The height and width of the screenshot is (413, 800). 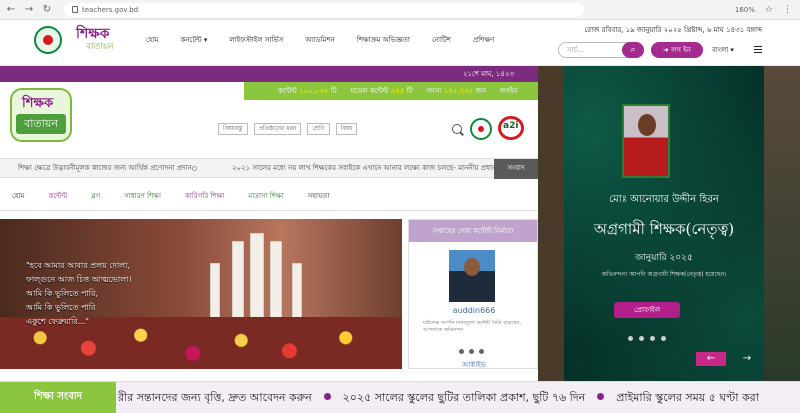 What do you see at coordinates (277, 129) in the screenshot?
I see `filter-institution-type: প্রতিষ্ঠানের ধরন` at bounding box center [277, 129].